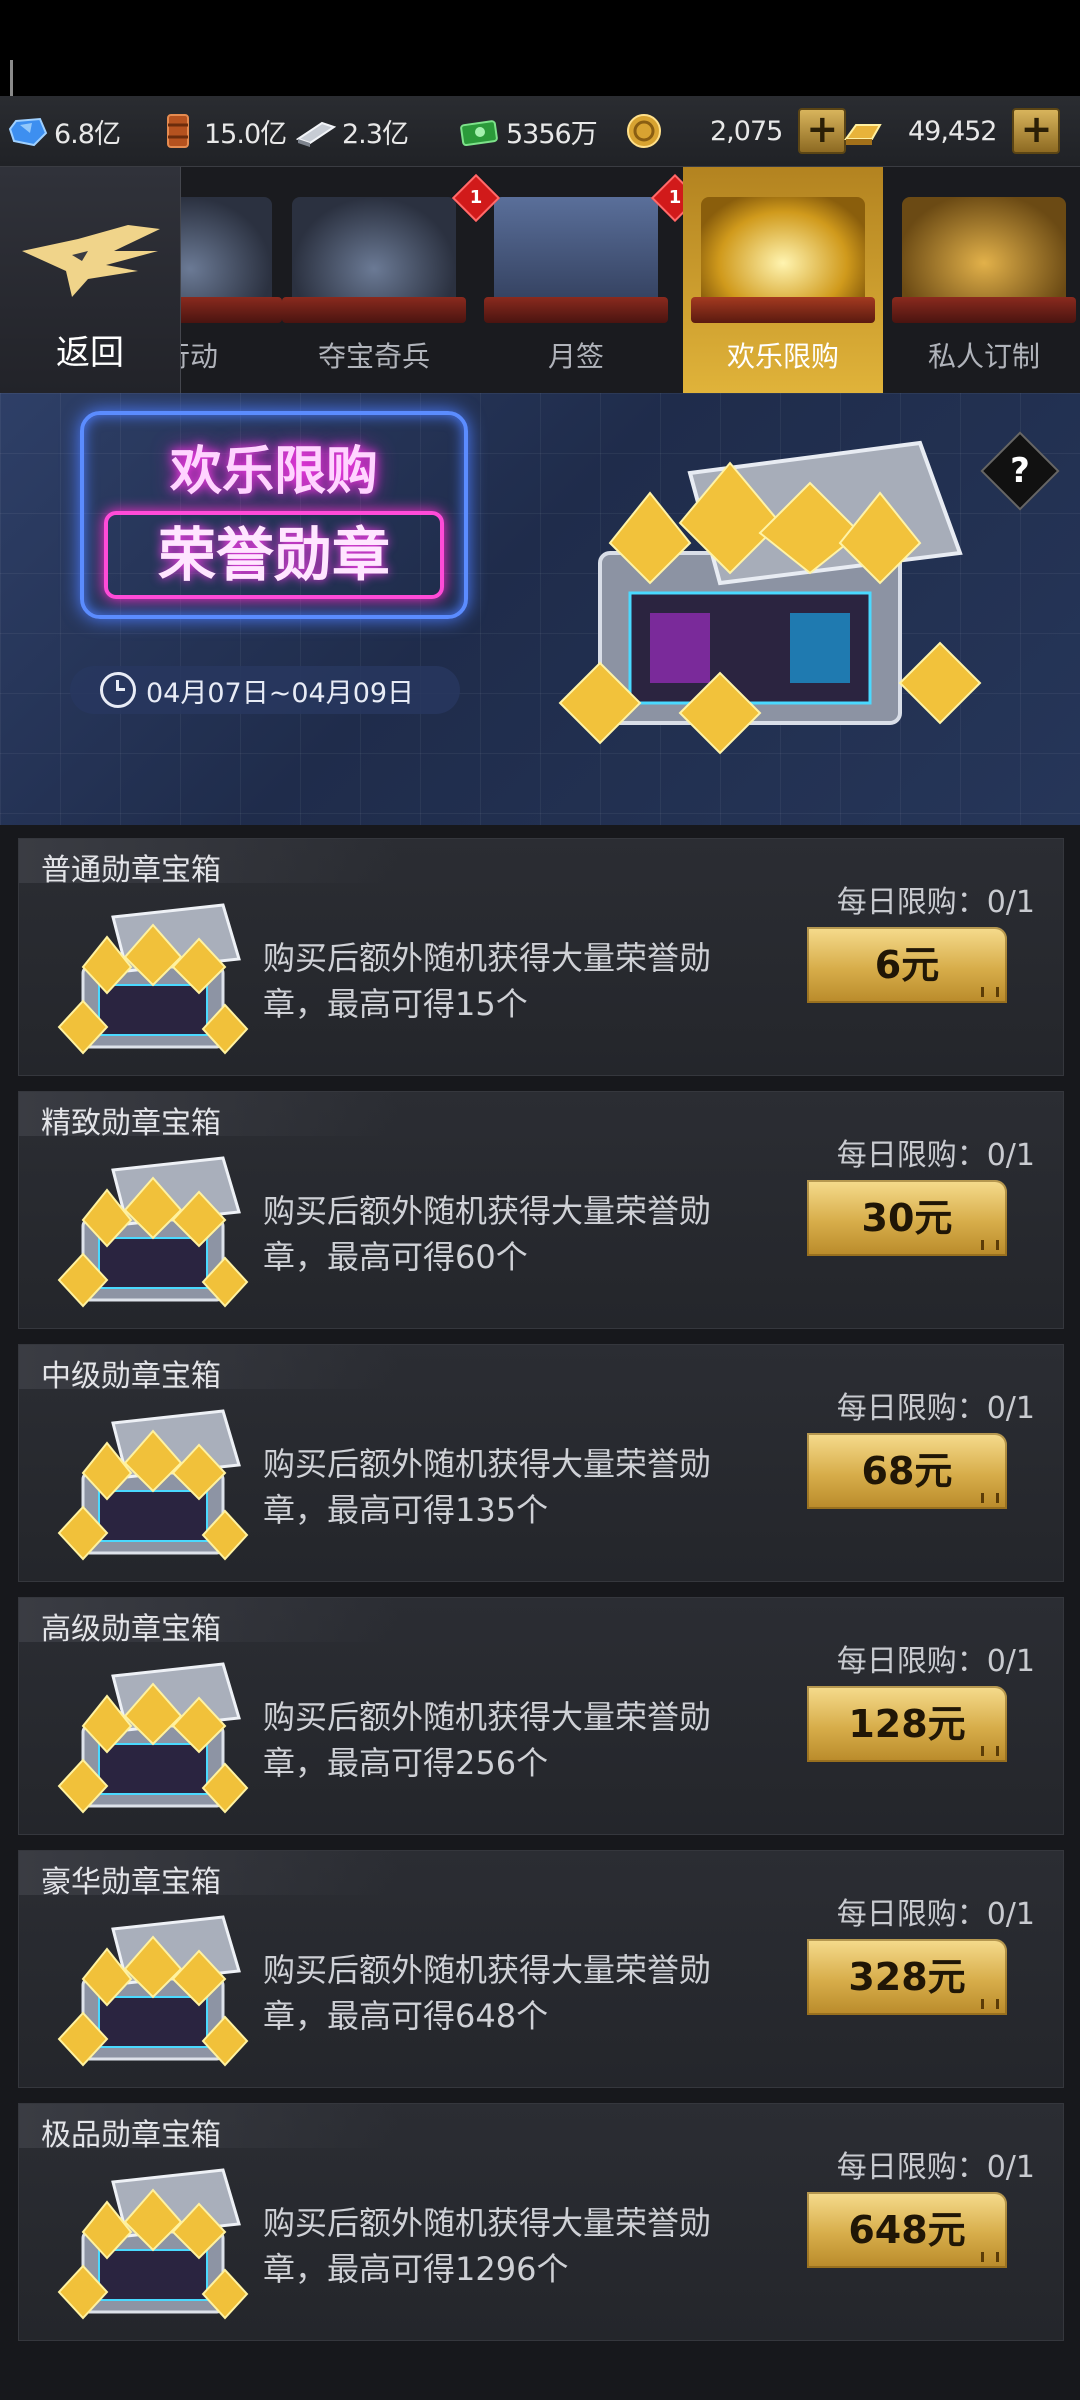 The height and width of the screenshot is (2400, 1080). I want to click on item-description: 购买后额外随机获得大量荣誉勋章，最高可得1296个, so click(487, 2246).